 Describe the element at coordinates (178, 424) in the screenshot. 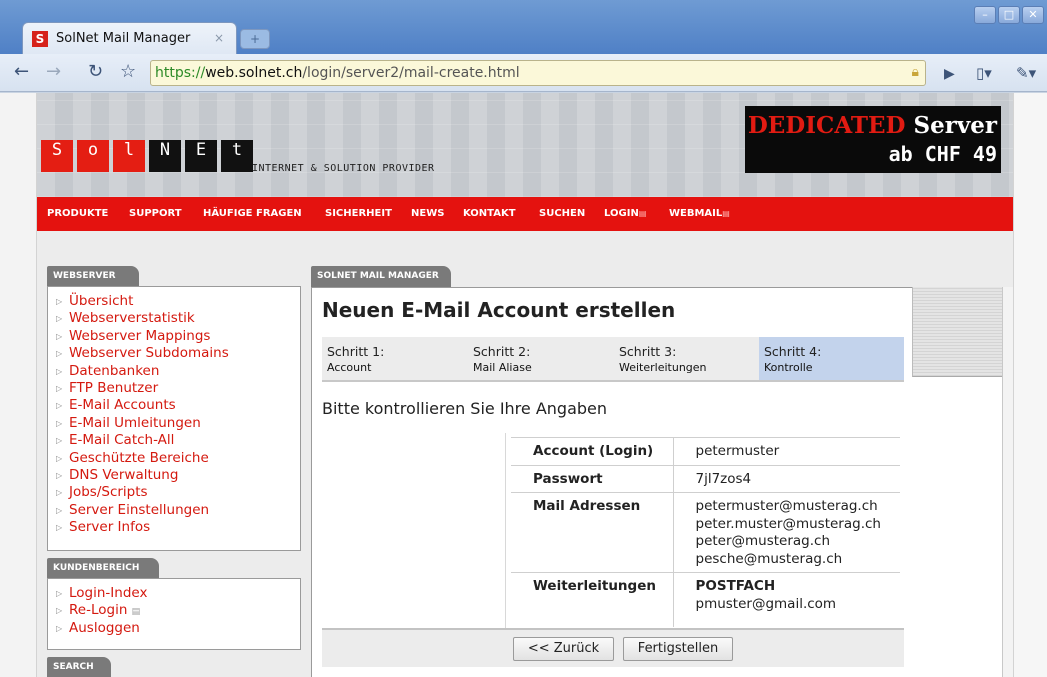

I see `sidebar-item-email-umleitungen: E-Mail Umleitungen` at that location.